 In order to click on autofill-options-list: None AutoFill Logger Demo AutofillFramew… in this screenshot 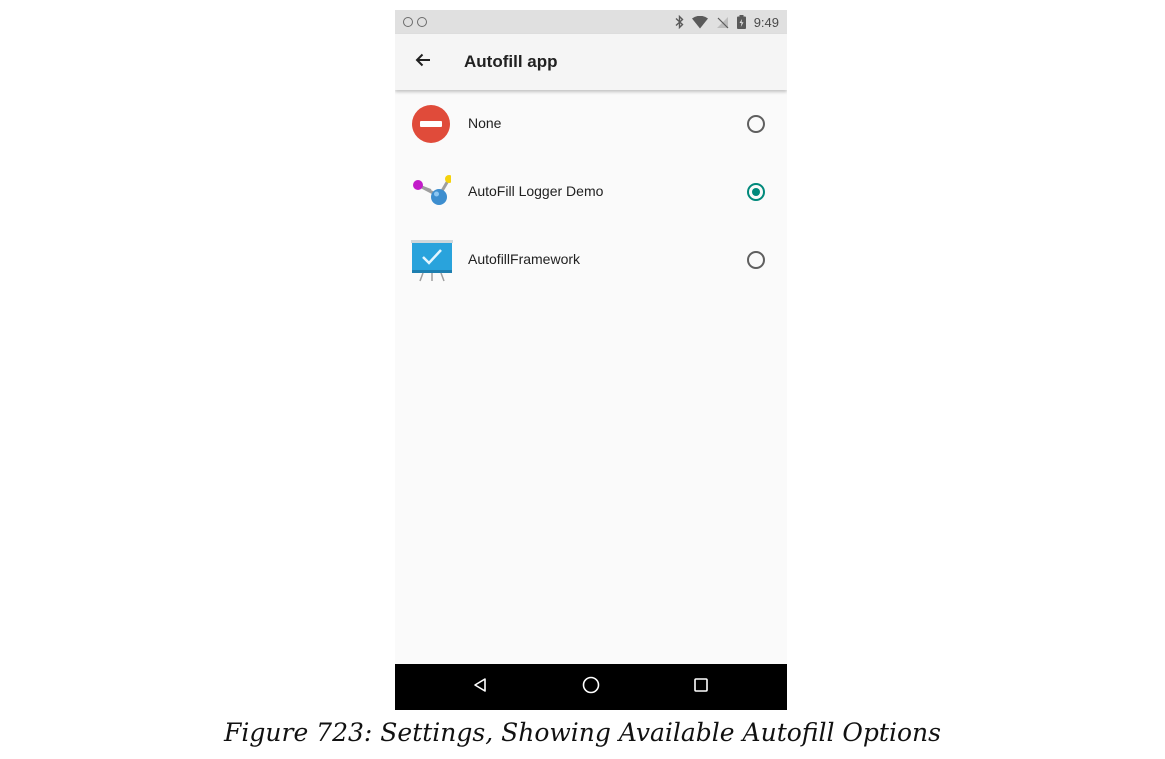, I will do `click(591, 192)`.